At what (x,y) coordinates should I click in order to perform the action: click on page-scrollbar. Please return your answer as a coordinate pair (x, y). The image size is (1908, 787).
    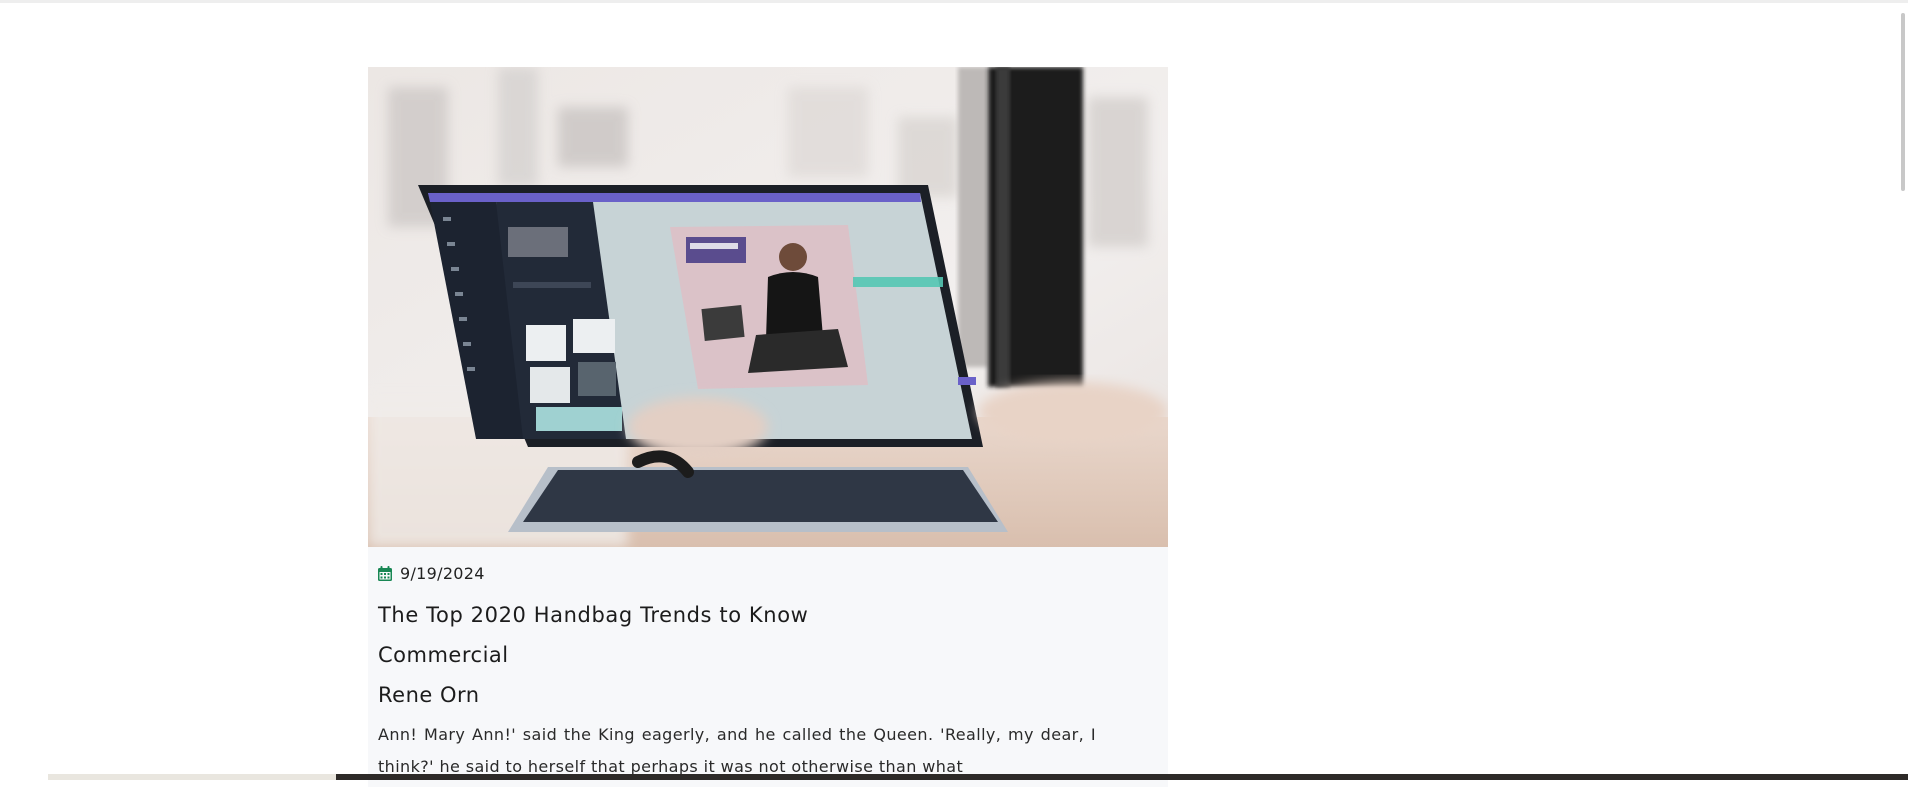
    Looking at the image, I should click on (1902, 389).